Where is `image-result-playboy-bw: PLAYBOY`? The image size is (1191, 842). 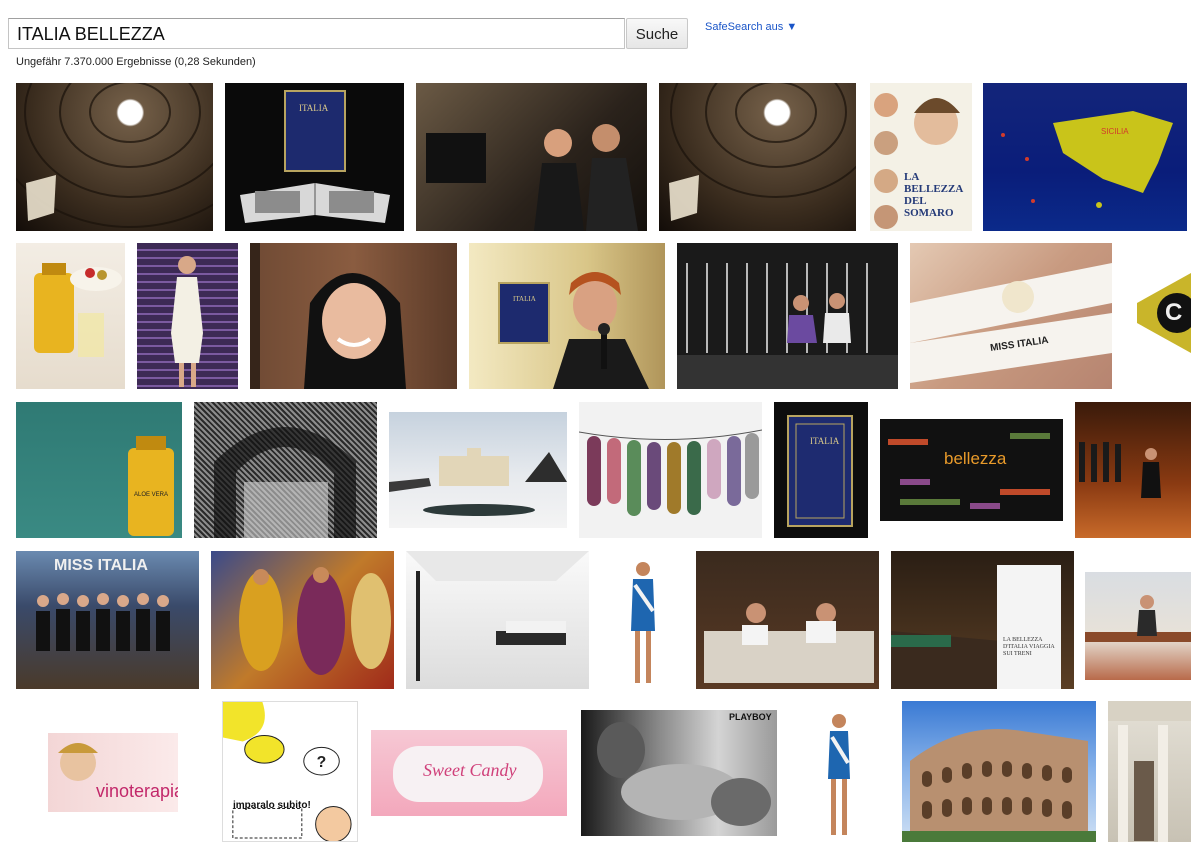
image-result-playboy-bw: PLAYBOY is located at coordinates (679, 773).